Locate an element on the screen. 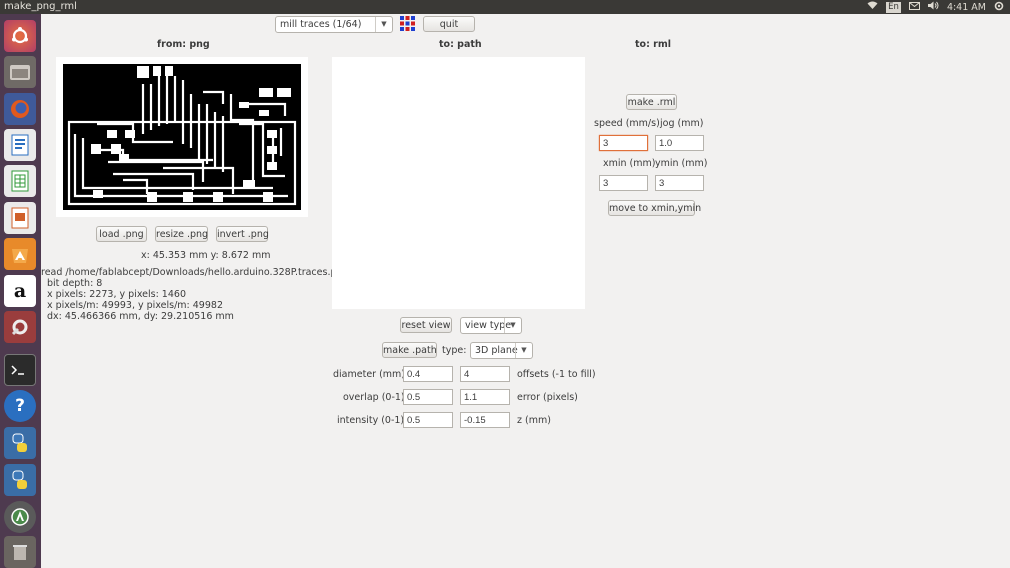 The image size is (1010, 568). z-input is located at coordinates (485, 420).